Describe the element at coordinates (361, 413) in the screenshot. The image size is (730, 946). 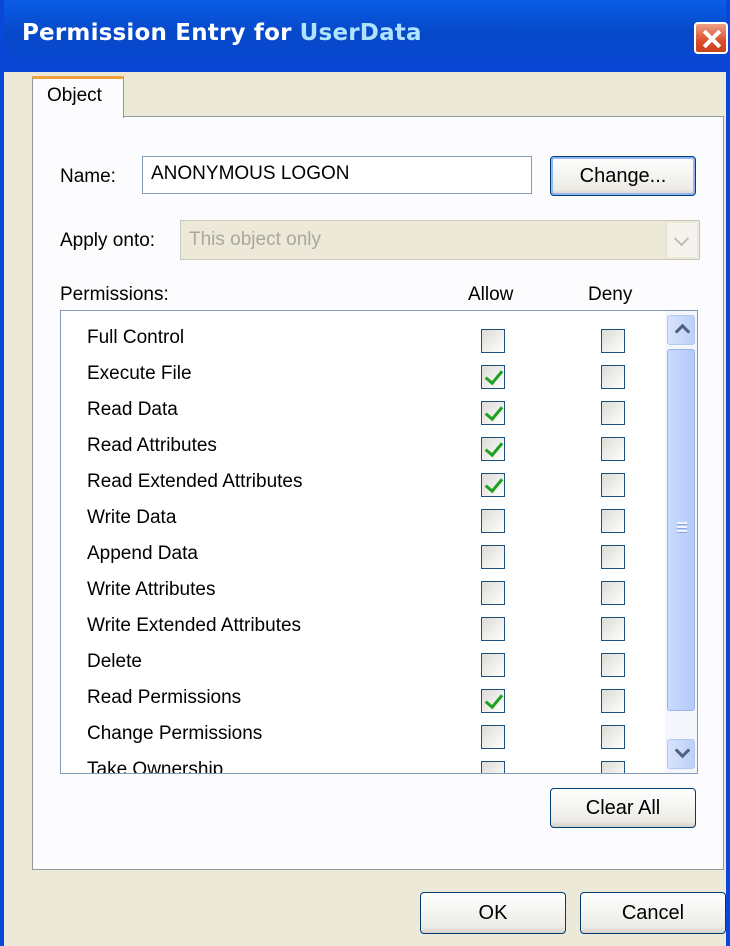
I see `permission-row: Read Data` at that location.